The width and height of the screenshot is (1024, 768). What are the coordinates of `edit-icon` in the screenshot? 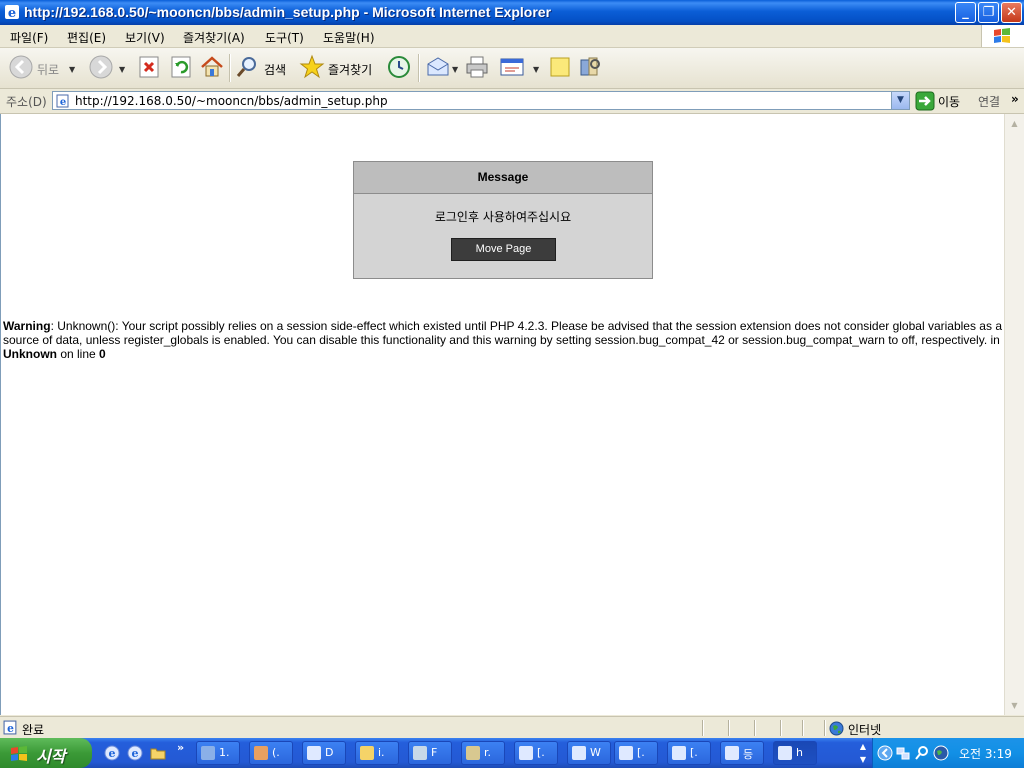 It's located at (512, 67).